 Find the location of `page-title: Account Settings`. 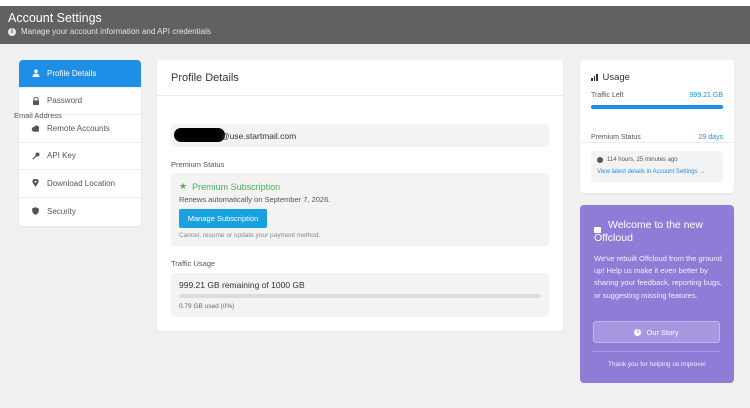

page-title: Account Settings is located at coordinates (55, 18).